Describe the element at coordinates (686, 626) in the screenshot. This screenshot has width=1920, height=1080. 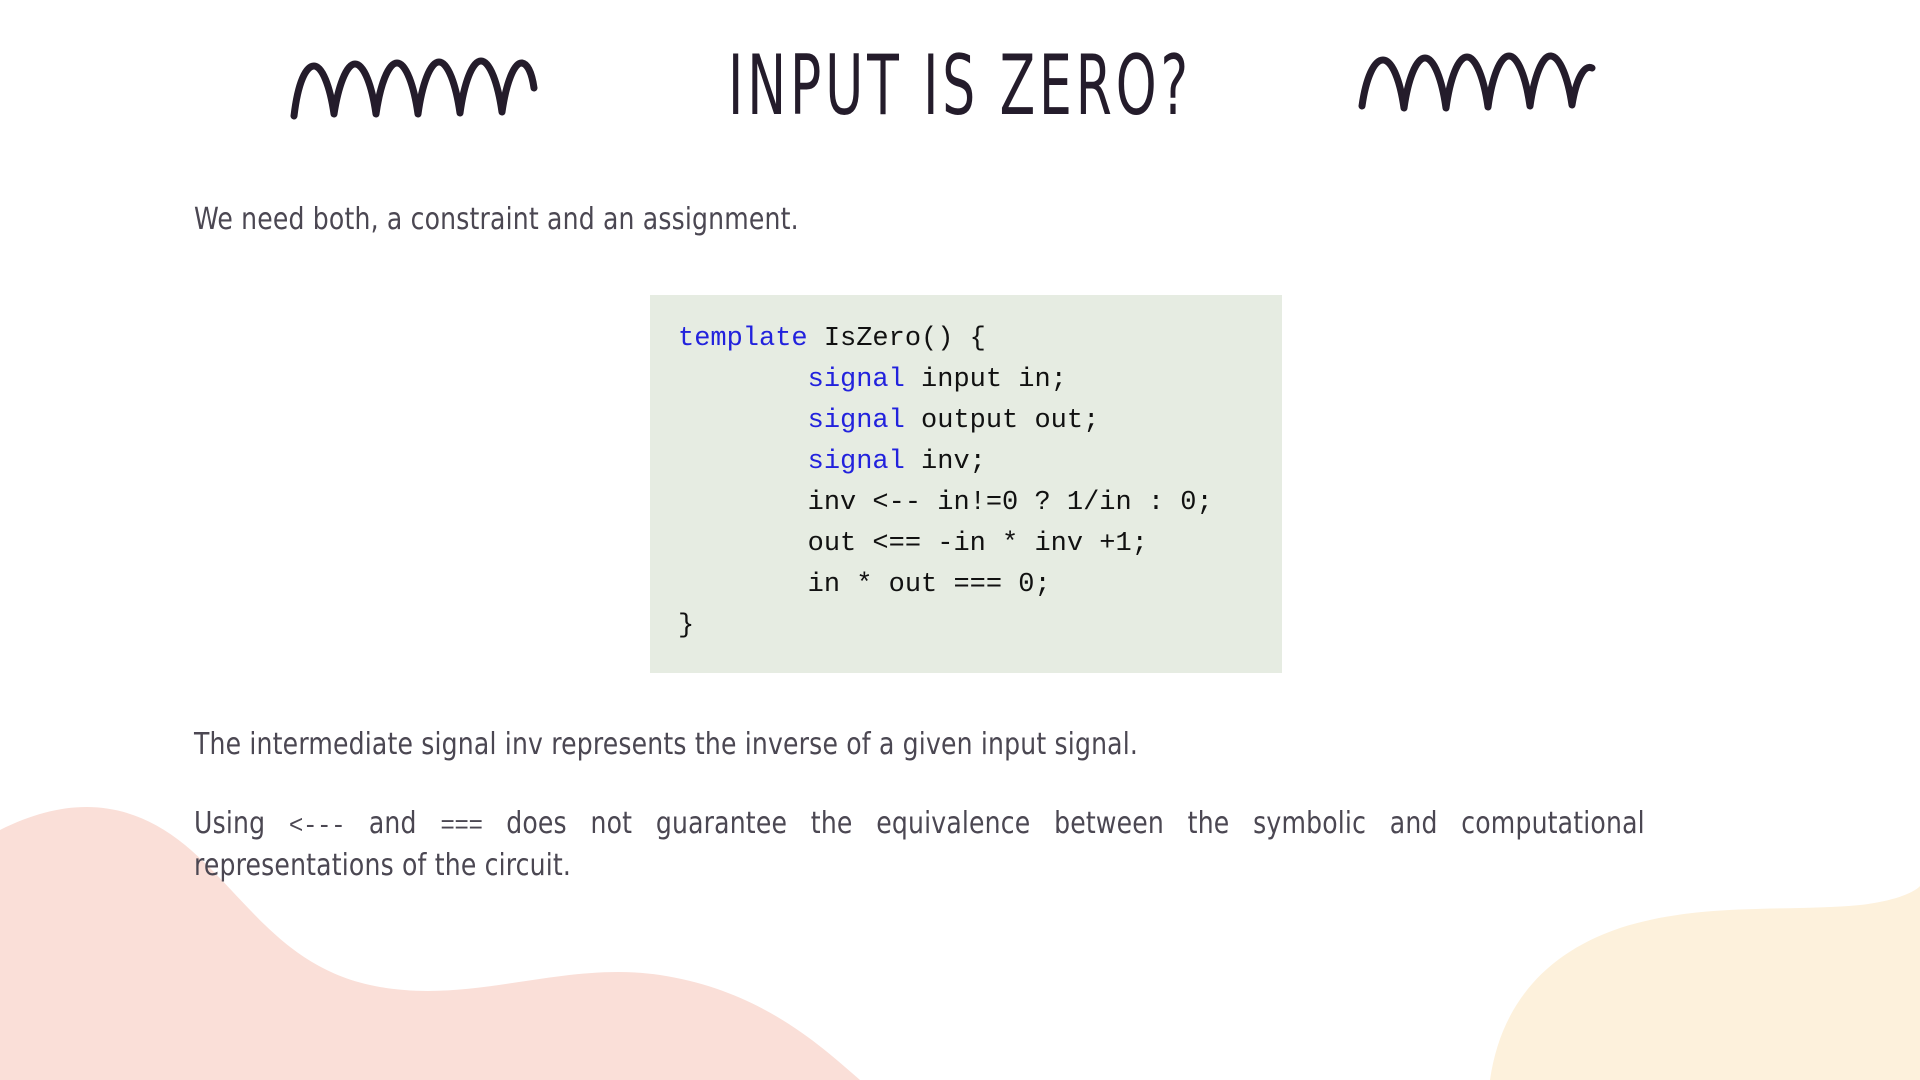
I see `code-line-7-rest: }` at that location.